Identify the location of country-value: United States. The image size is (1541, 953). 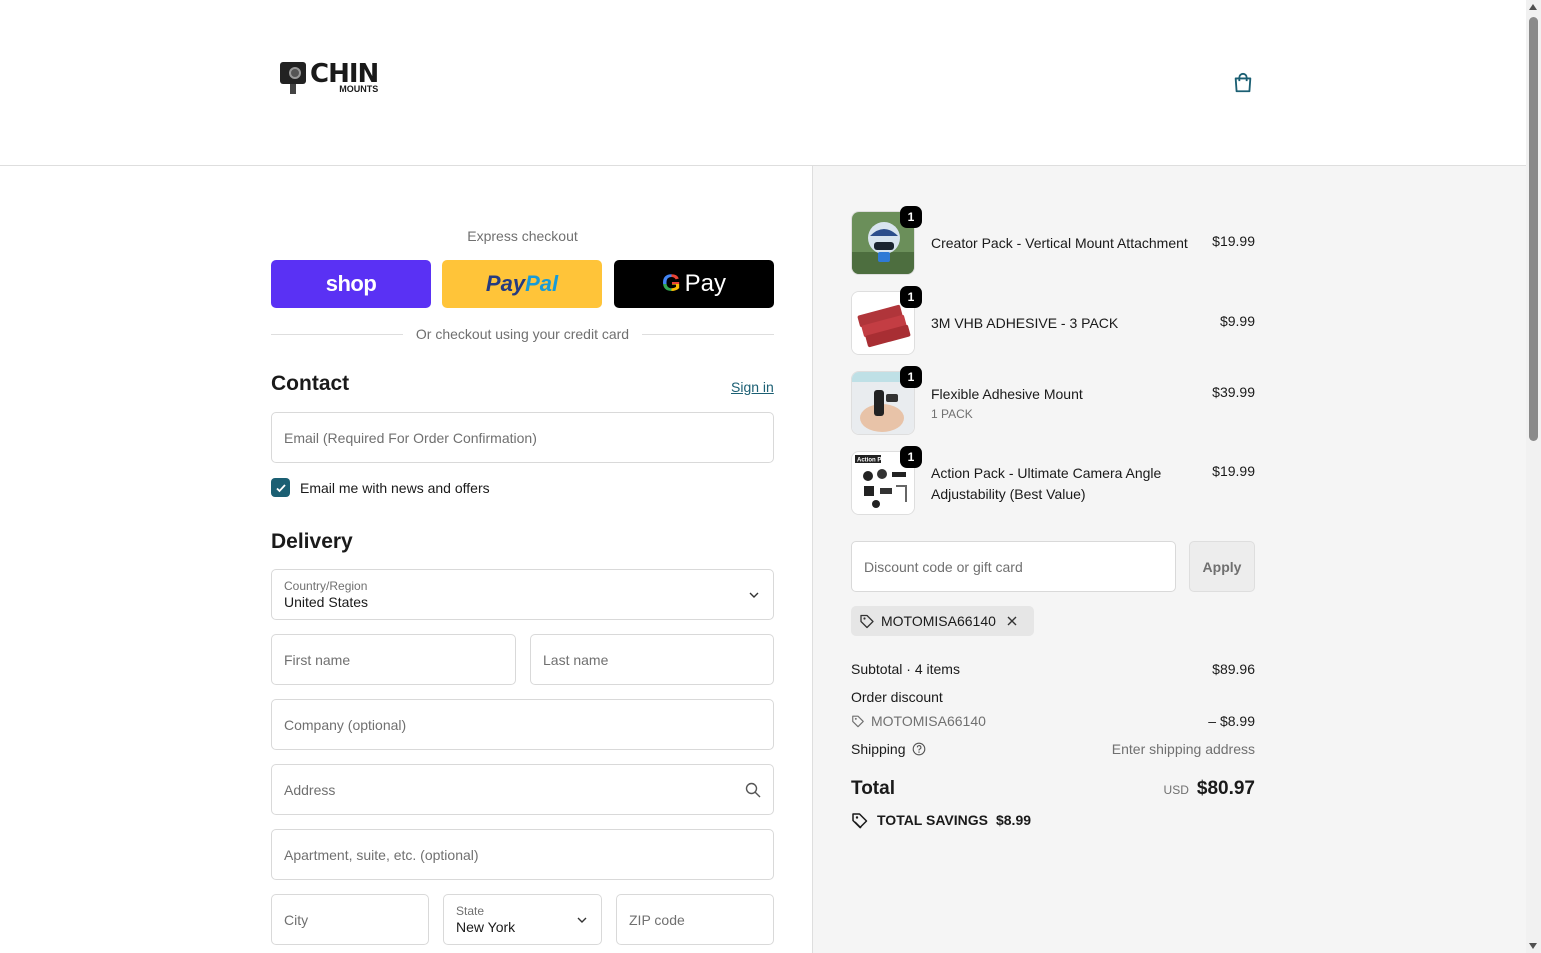
(326, 602).